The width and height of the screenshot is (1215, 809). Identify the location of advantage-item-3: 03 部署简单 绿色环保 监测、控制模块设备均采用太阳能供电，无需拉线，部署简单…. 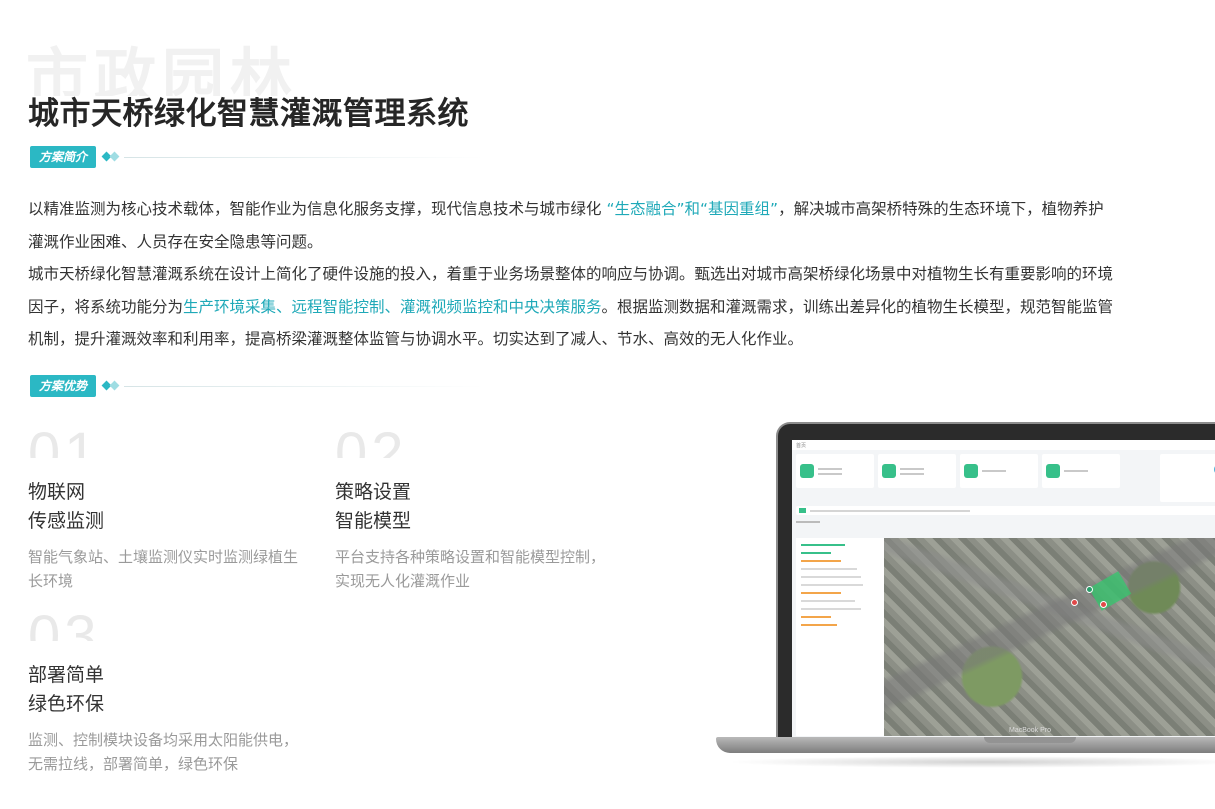
(163, 690).